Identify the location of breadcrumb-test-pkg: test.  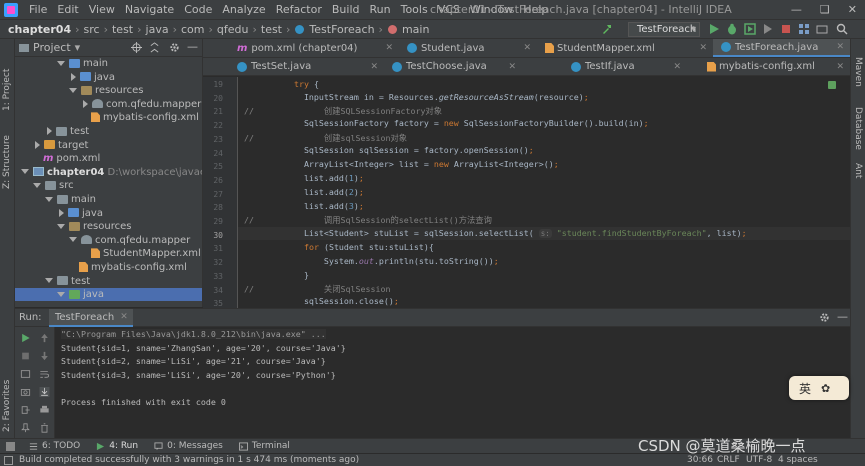
(271, 29).